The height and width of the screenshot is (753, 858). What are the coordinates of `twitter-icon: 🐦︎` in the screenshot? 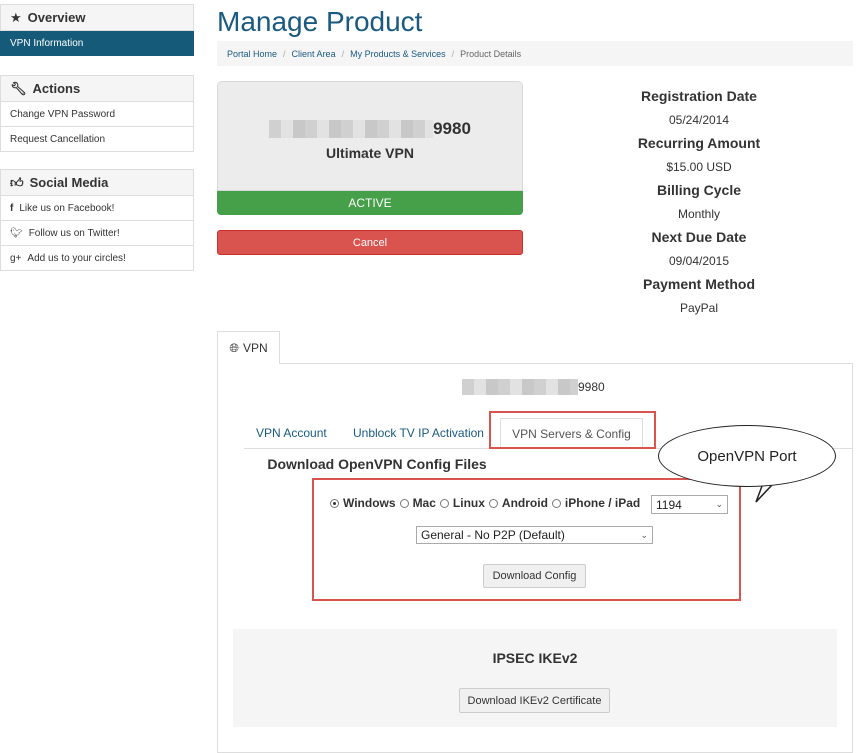 It's located at (16, 233).